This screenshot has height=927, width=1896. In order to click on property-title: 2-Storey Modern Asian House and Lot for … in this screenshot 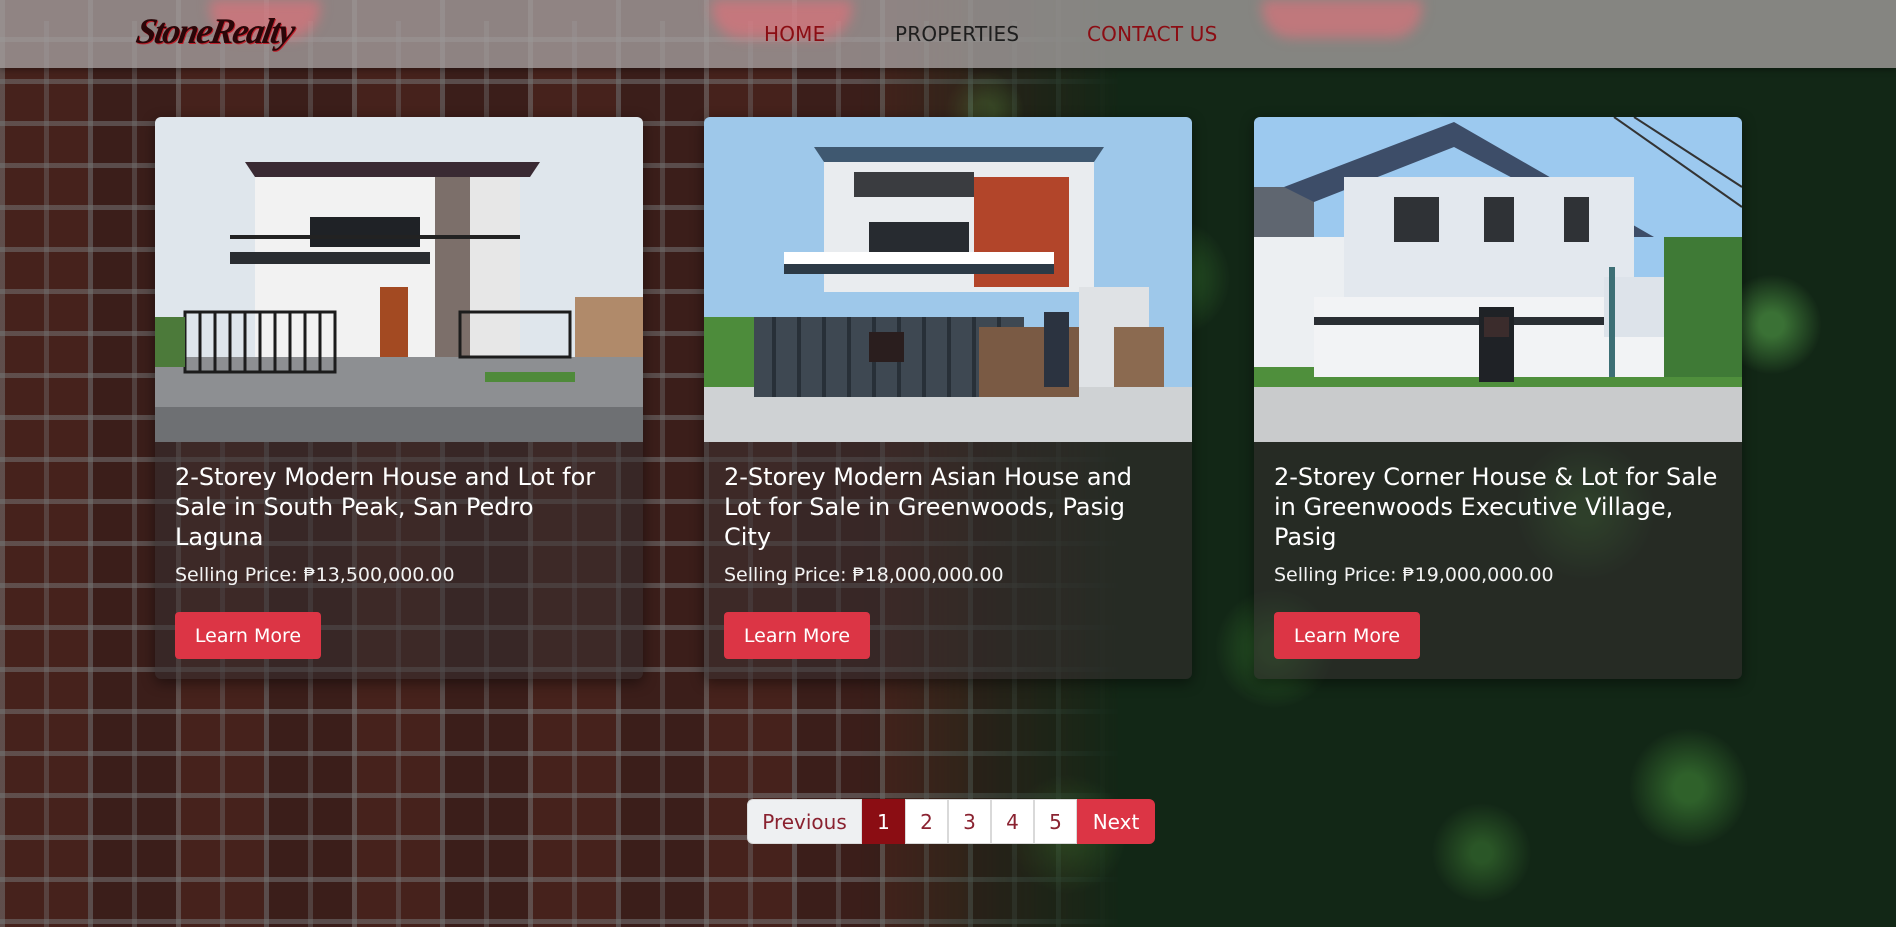, I will do `click(949, 507)`.